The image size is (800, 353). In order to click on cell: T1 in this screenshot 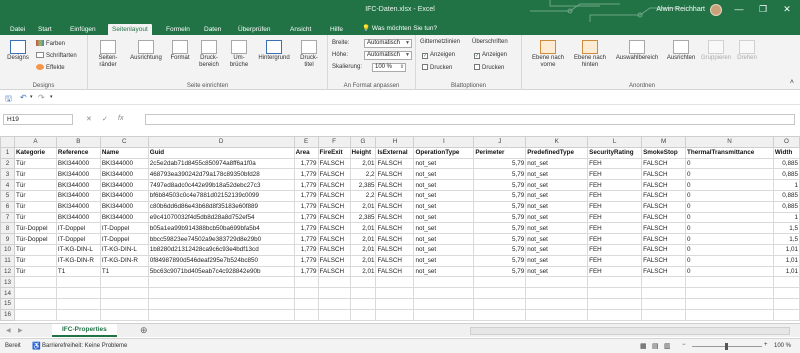, I will do `click(78, 271)`.